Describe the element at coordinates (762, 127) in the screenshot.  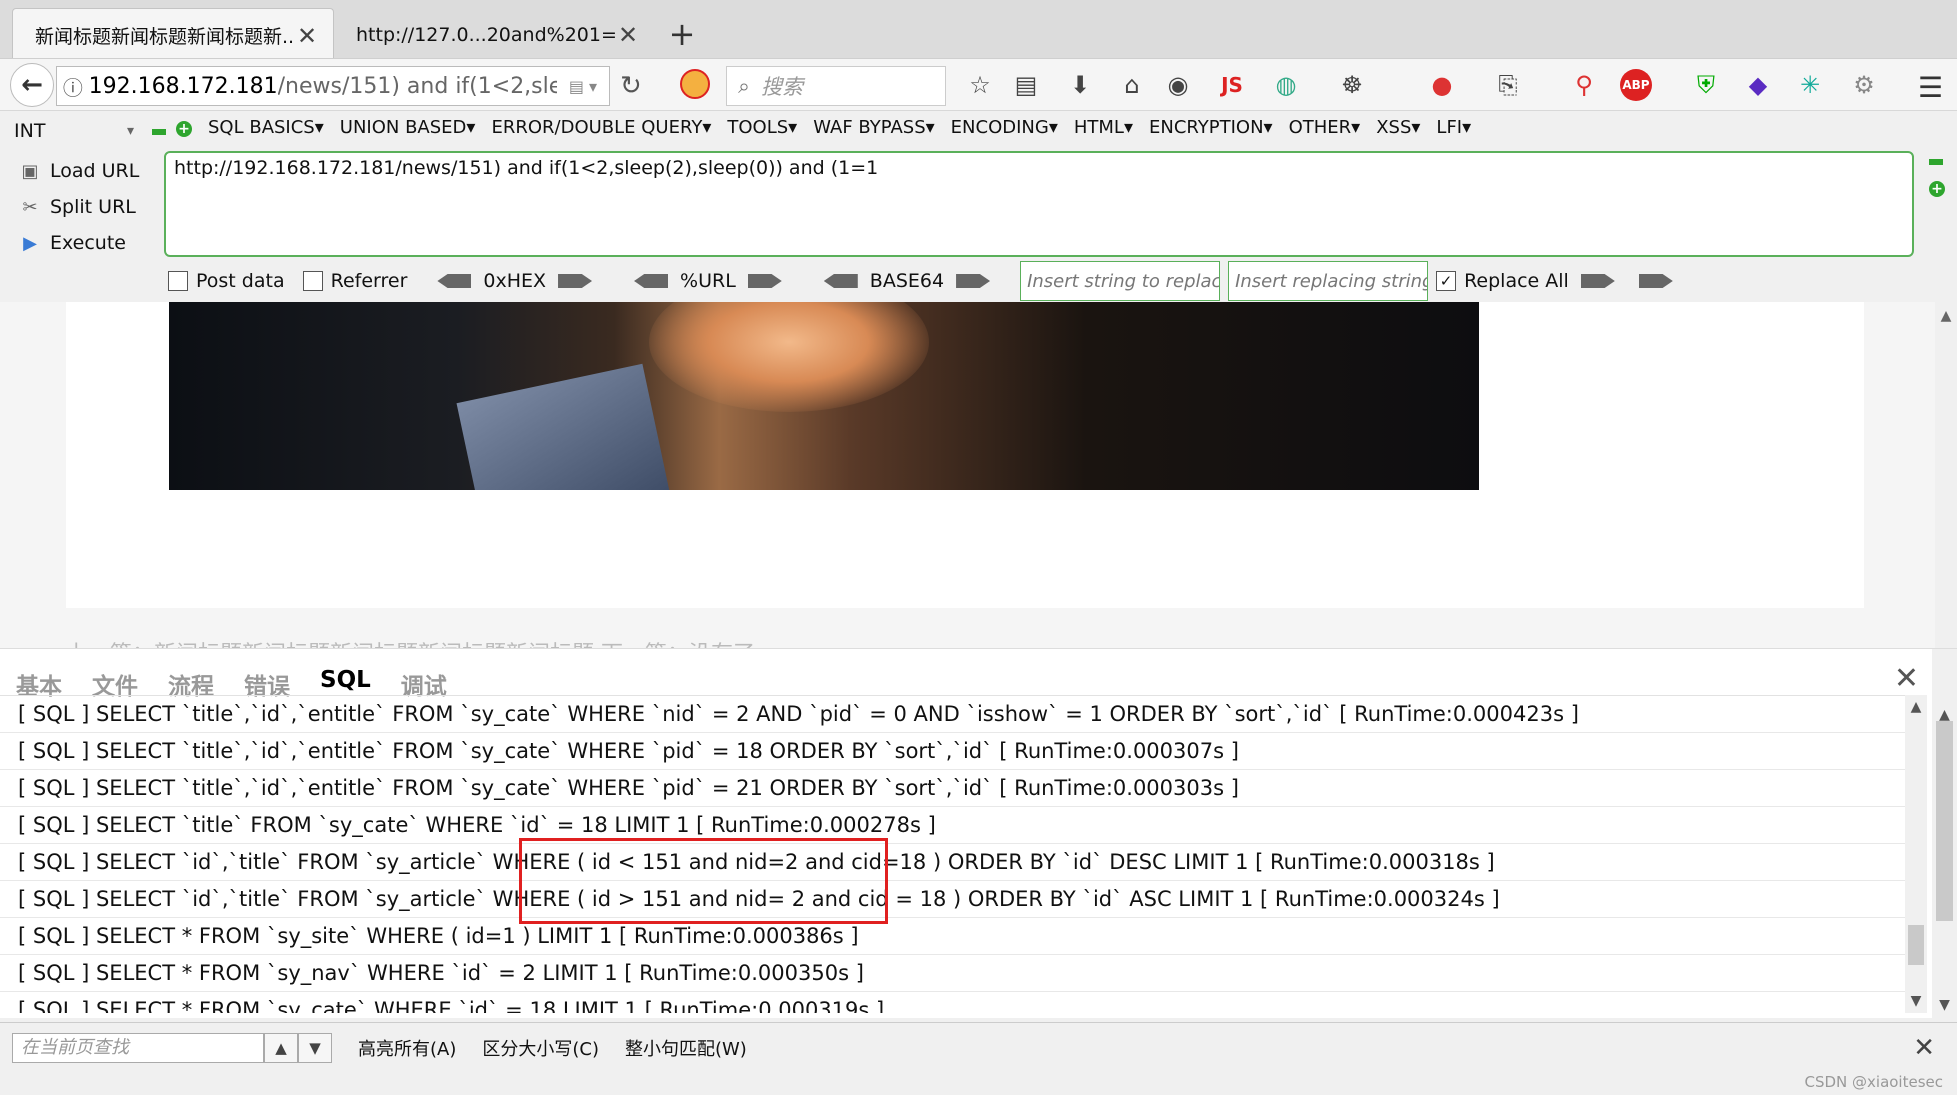
I see `menu-tools: TOOLS▾` at that location.